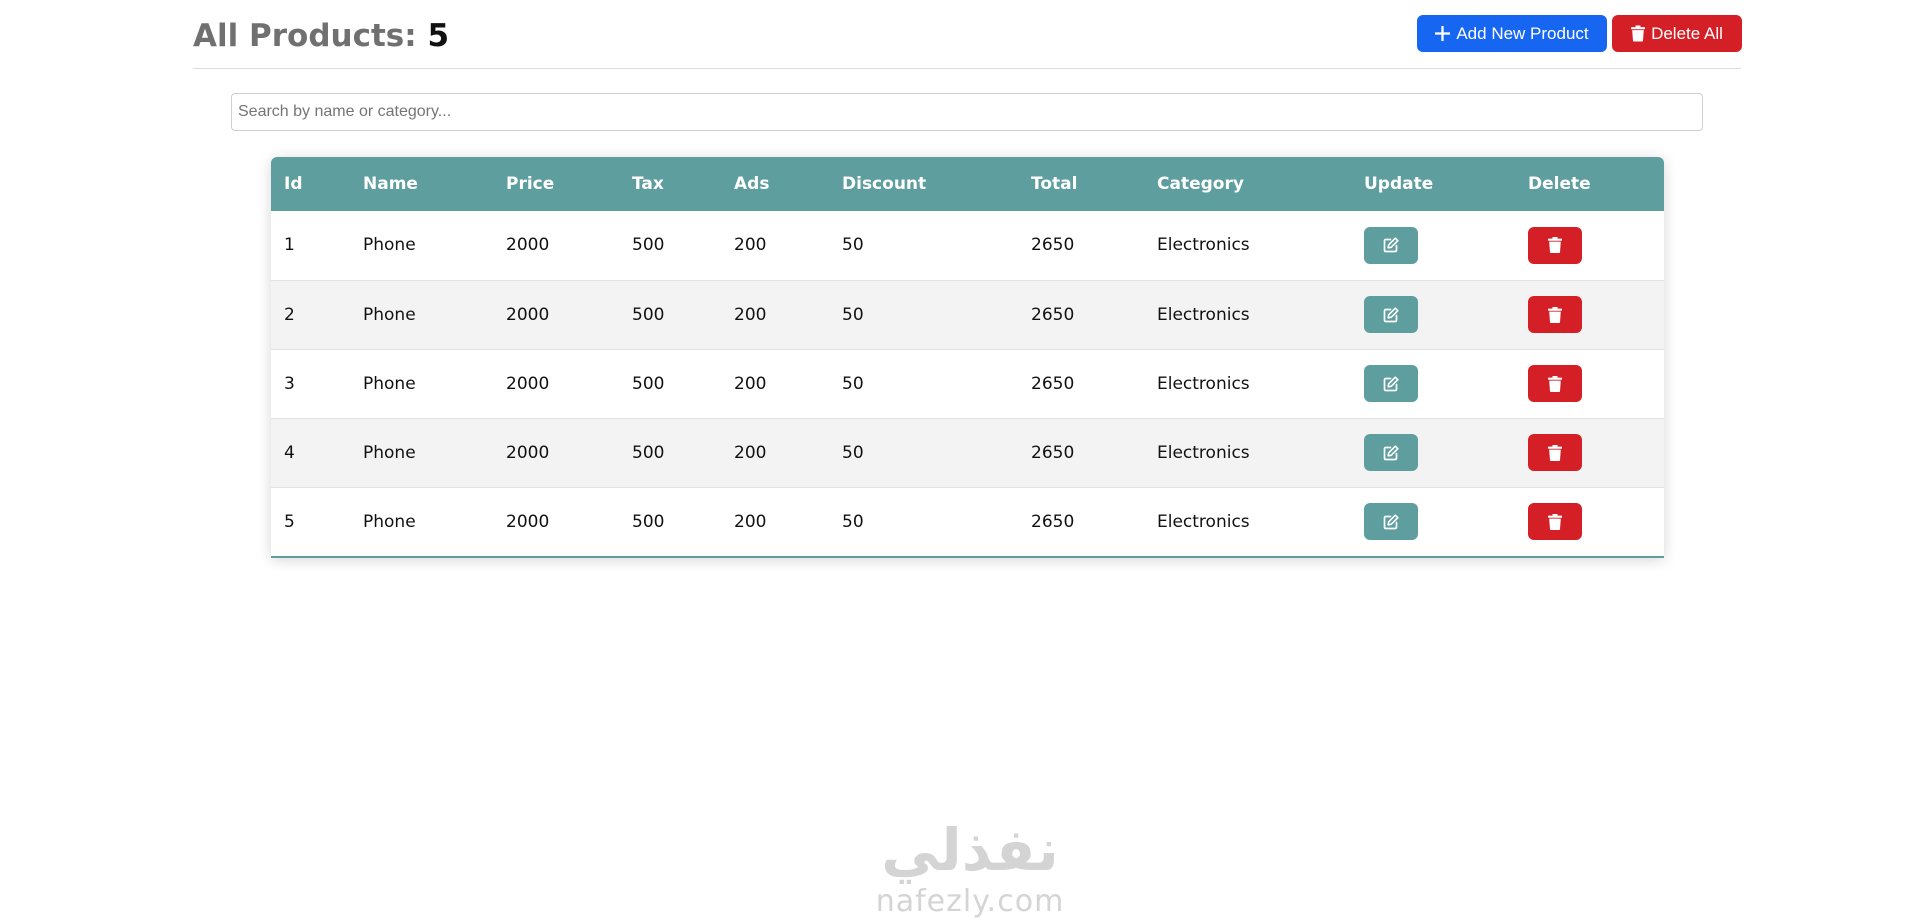 The image size is (1920, 922). What do you see at coordinates (438, 36) in the screenshot?
I see `product-count: 5` at bounding box center [438, 36].